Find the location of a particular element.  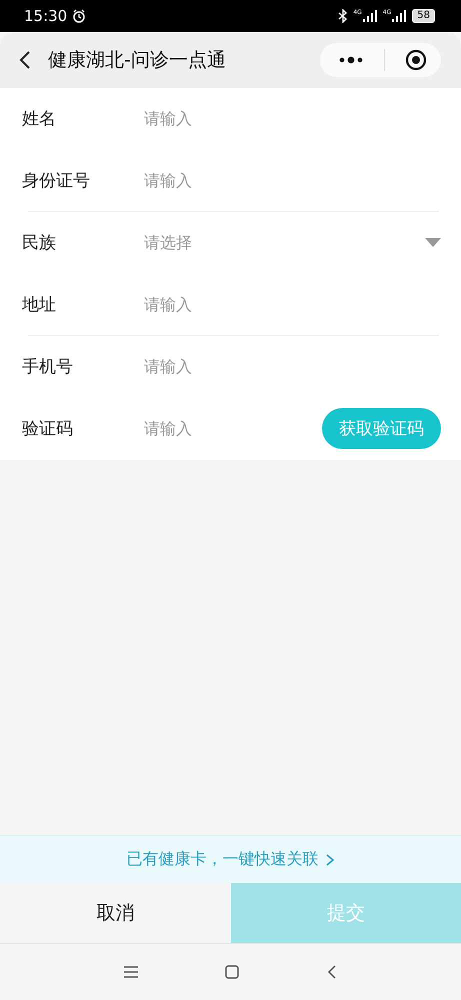

home-icon is located at coordinates (232, 972).